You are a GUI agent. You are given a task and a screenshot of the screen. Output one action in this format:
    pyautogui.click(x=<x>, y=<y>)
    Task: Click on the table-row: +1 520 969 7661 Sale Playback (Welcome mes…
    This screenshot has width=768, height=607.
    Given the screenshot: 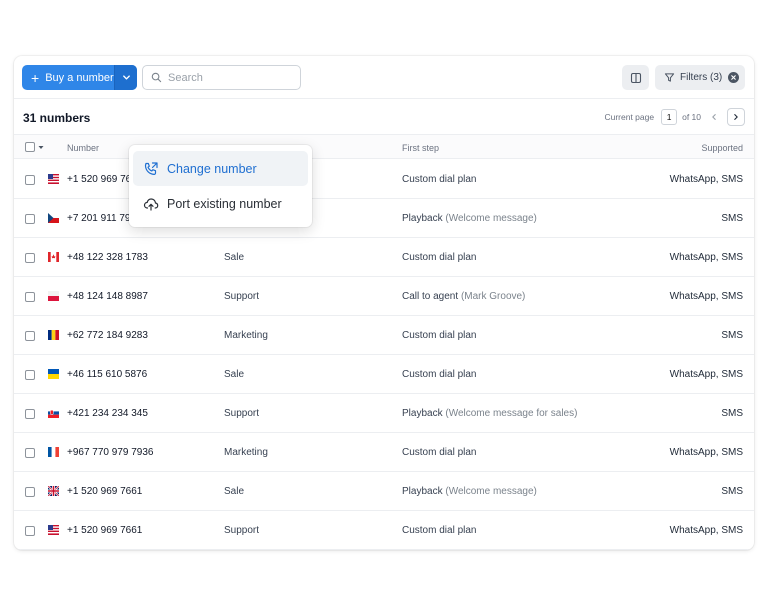 What is the action you would take?
    pyautogui.click(x=384, y=491)
    